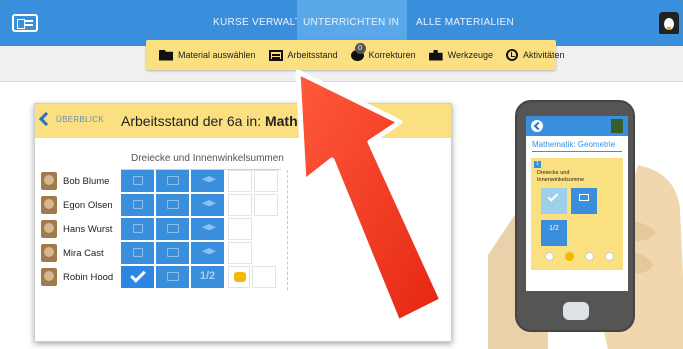  I want to click on subnav-korrekturen: 0 Korrekturen, so click(383, 51).